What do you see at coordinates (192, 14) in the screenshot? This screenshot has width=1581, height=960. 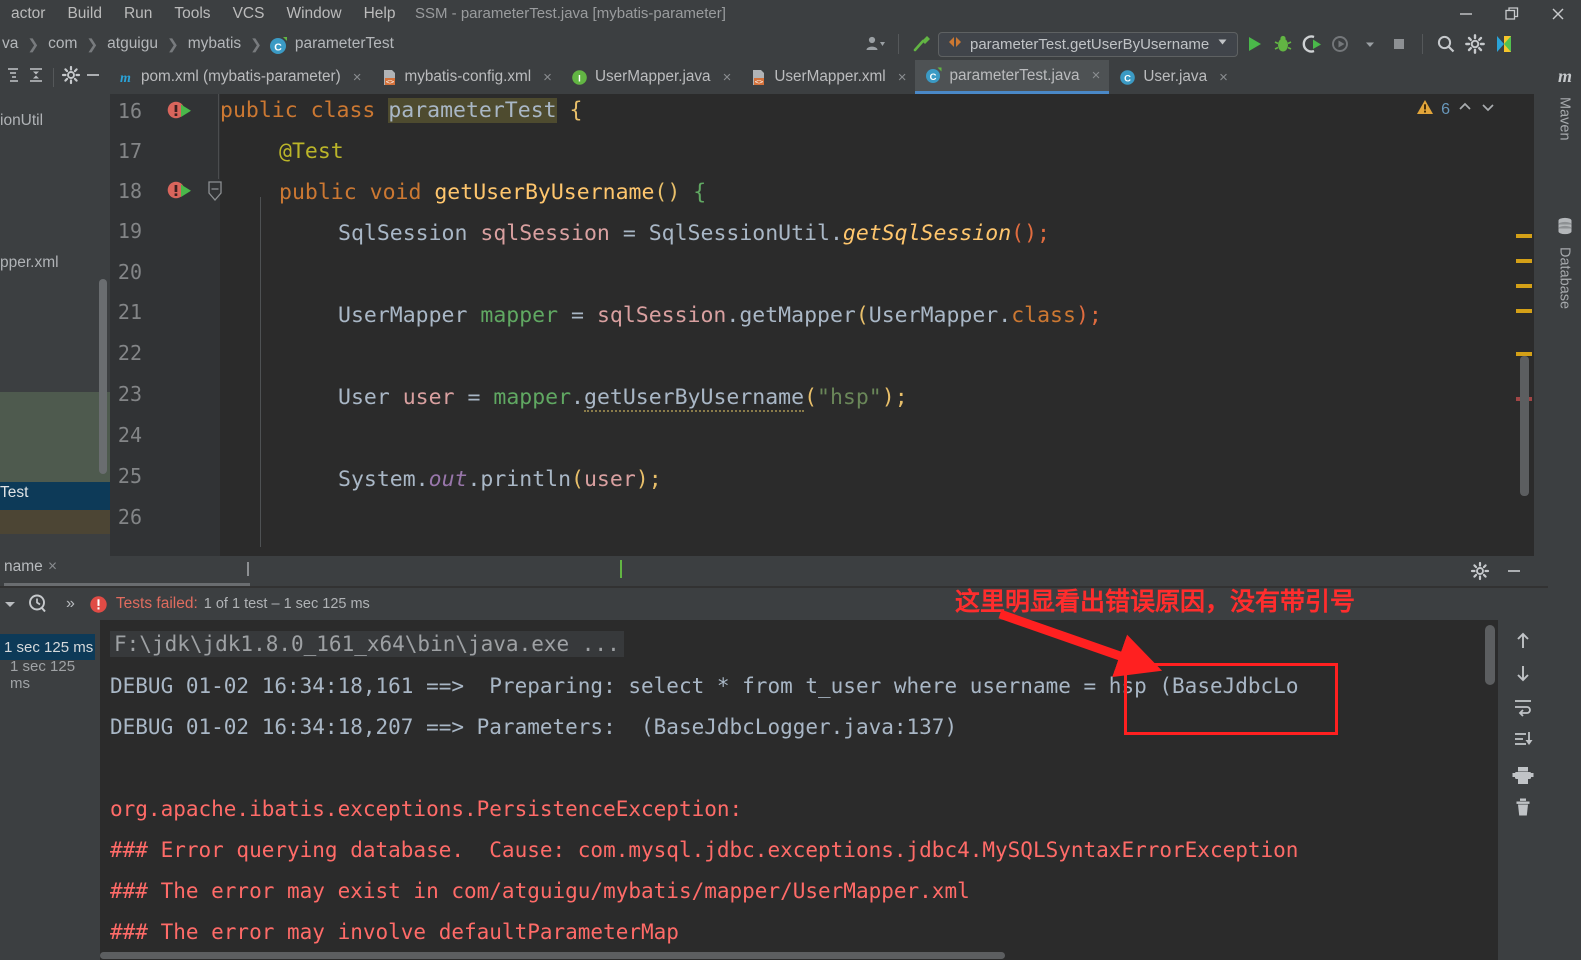 I see `menu-item-tools: Tools` at bounding box center [192, 14].